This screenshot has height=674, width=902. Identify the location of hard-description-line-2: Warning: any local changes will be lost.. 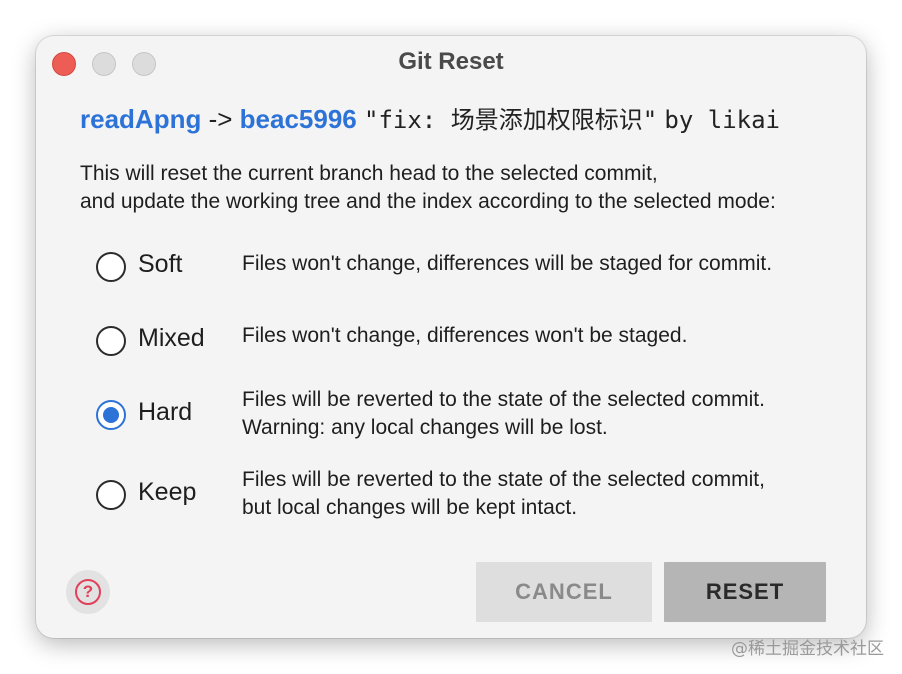
(425, 427).